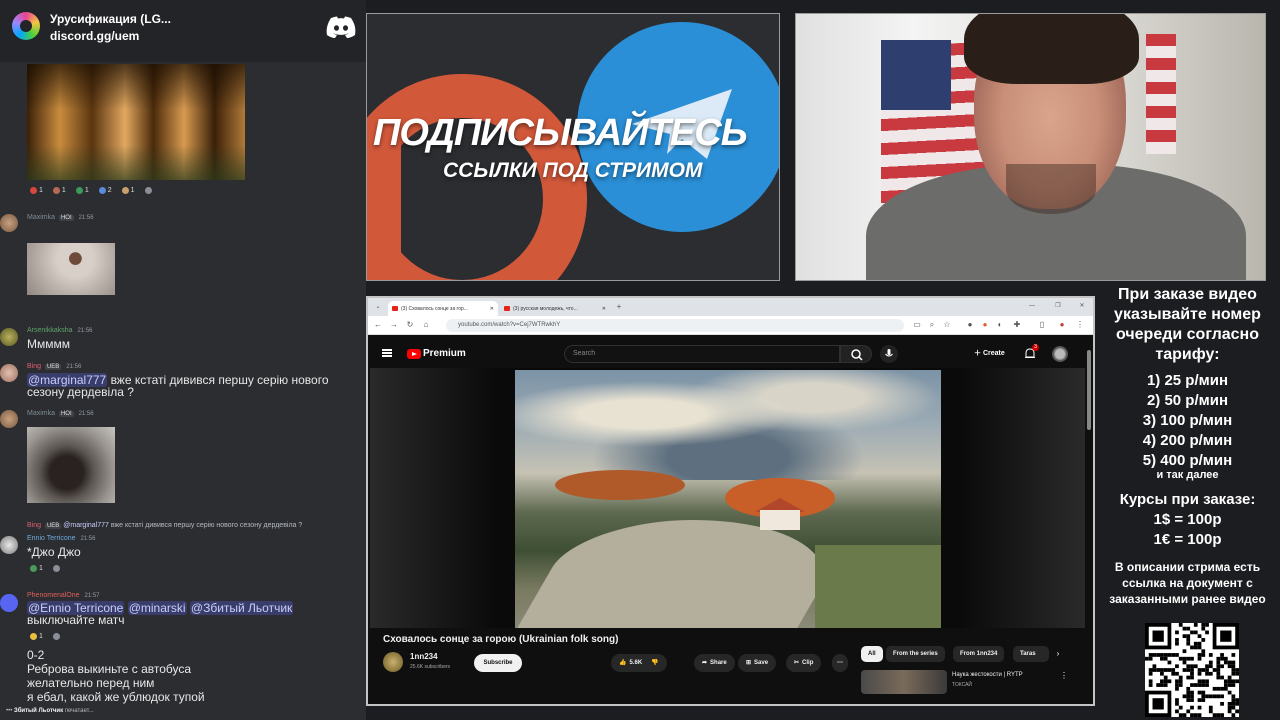  What do you see at coordinates (54, 366) in the screenshot?
I see `message-header: Bing UEB 21:56` at bounding box center [54, 366].